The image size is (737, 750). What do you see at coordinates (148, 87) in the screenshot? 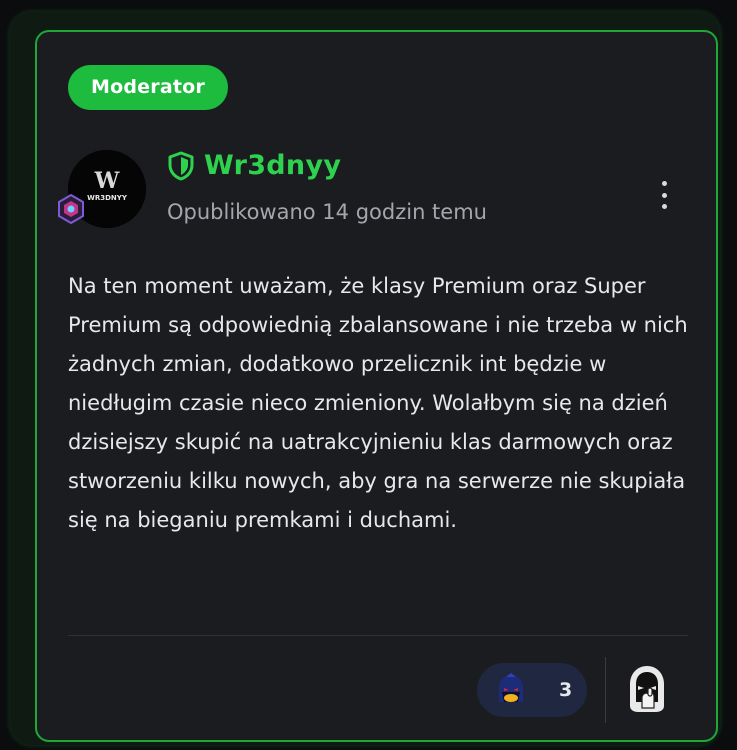
I see `role-badge: Moderator` at bounding box center [148, 87].